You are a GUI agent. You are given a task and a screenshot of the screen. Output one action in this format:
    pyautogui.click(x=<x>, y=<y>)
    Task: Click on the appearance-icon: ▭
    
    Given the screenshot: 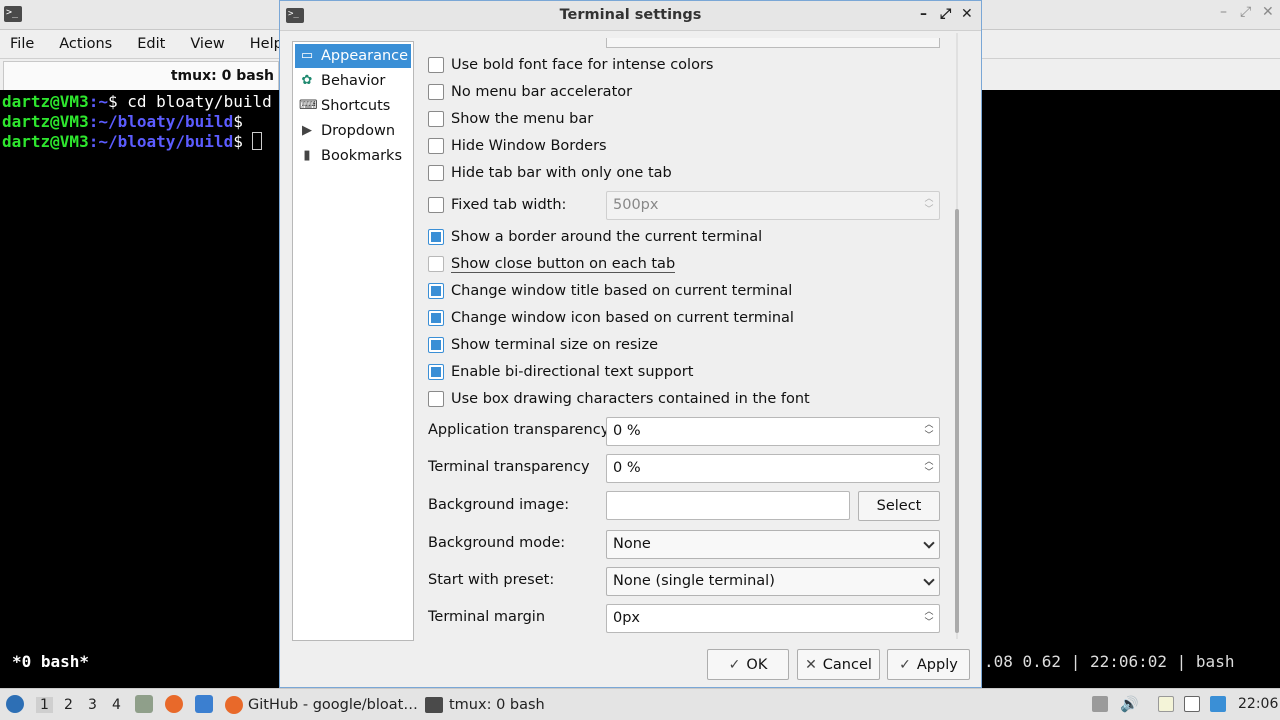 What is the action you would take?
    pyautogui.click(x=307, y=55)
    